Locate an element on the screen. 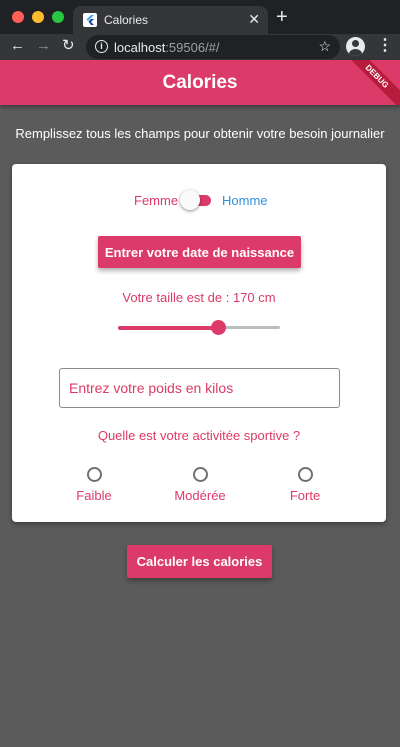  window-close-button is located at coordinates (18, 17).